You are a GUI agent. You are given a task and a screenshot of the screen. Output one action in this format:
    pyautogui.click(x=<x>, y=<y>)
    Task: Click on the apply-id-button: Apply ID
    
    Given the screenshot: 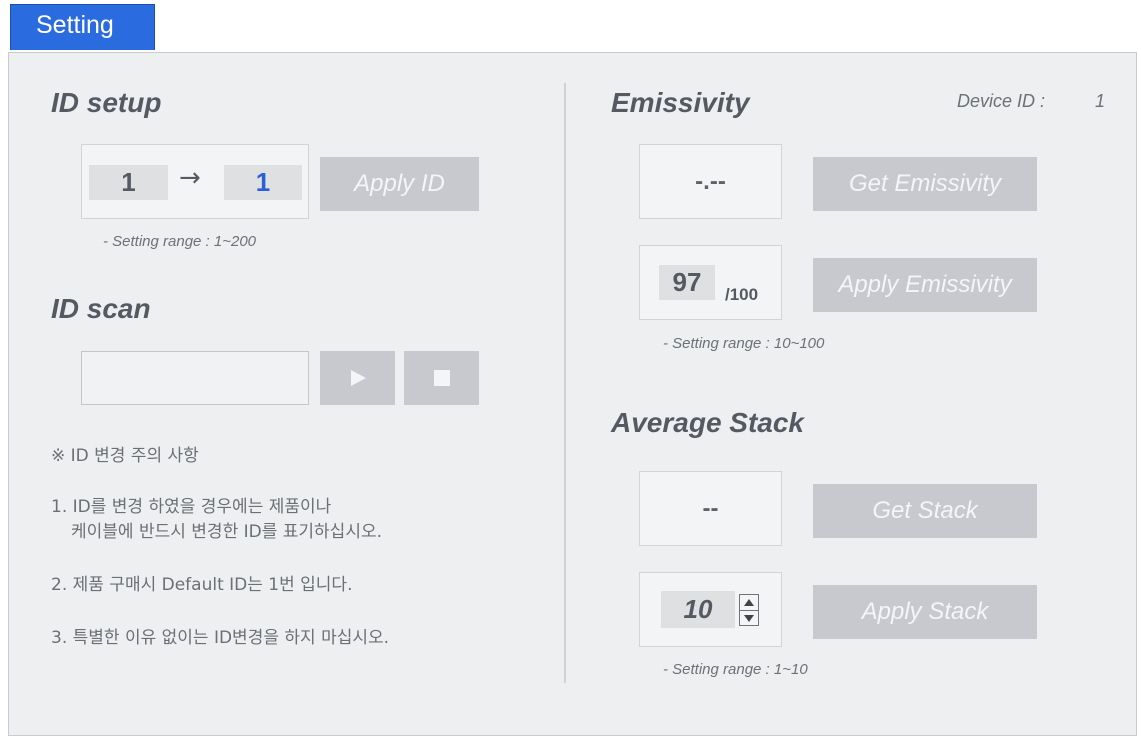 What is the action you would take?
    pyautogui.click(x=399, y=184)
    